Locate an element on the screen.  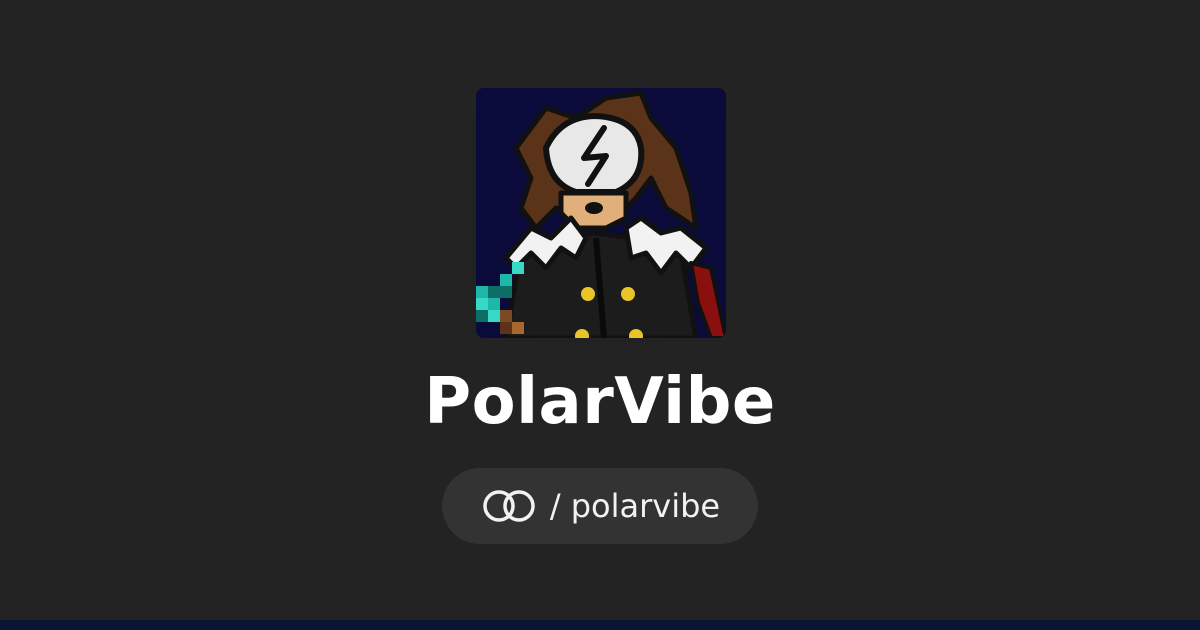
profile-handle-link: / polarvibe is located at coordinates (600, 506).